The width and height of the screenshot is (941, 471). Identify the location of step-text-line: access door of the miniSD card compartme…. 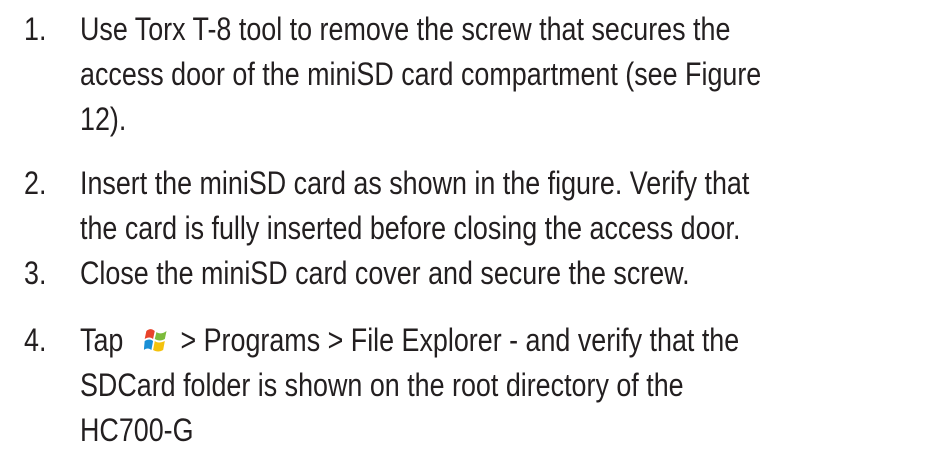
(421, 74).